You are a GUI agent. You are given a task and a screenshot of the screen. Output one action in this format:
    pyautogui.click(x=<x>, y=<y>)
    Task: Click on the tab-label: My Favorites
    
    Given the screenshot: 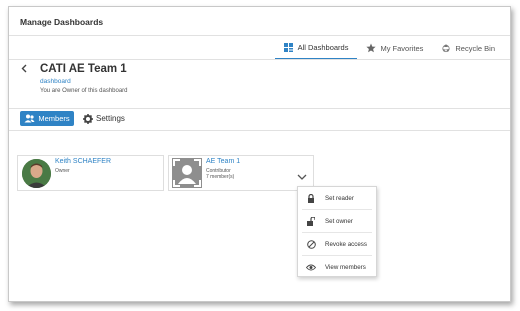 What is the action you would take?
    pyautogui.click(x=402, y=48)
    